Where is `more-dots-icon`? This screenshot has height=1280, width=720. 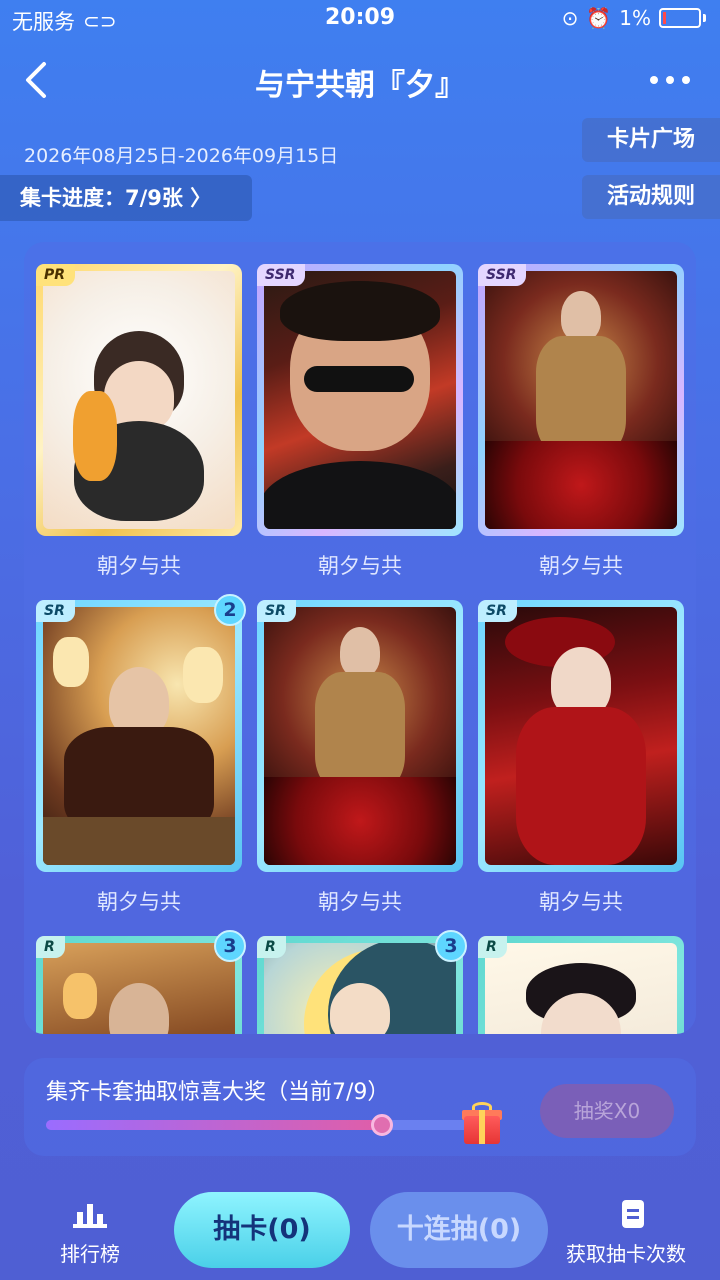
more-dots-icon is located at coordinates (670, 80).